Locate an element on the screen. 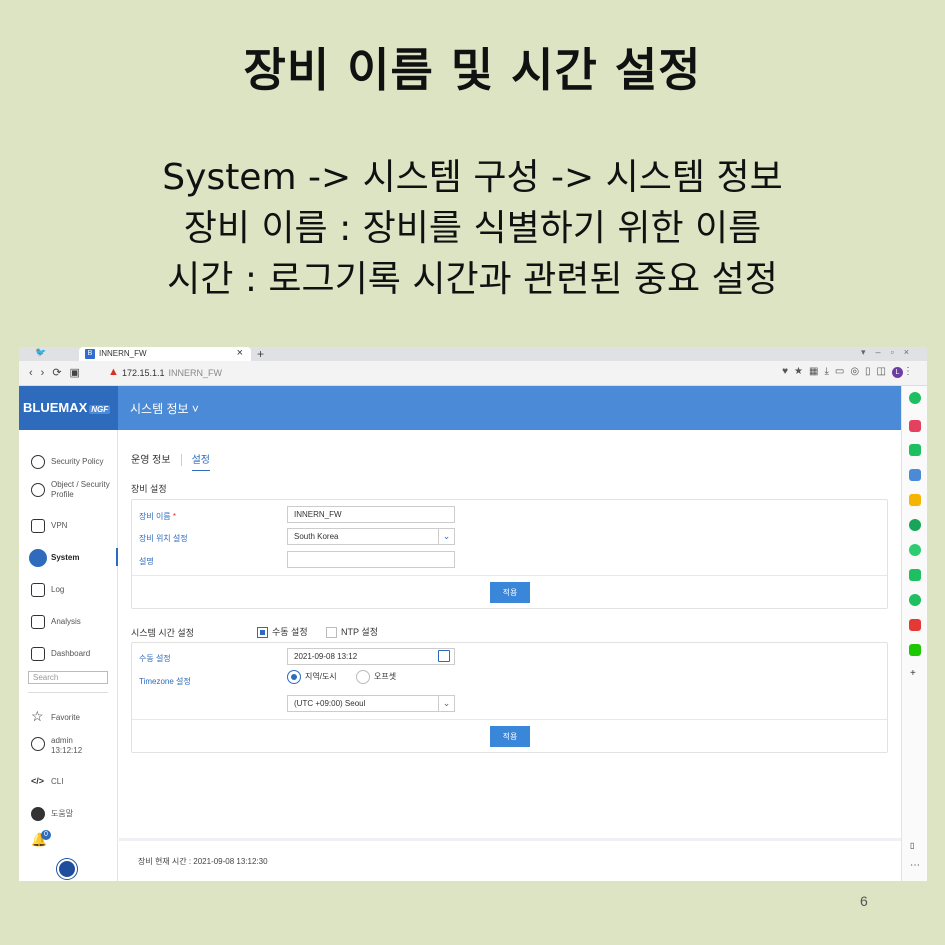  nav-buttons: ‹›⟳▣ is located at coordinates (58, 372).